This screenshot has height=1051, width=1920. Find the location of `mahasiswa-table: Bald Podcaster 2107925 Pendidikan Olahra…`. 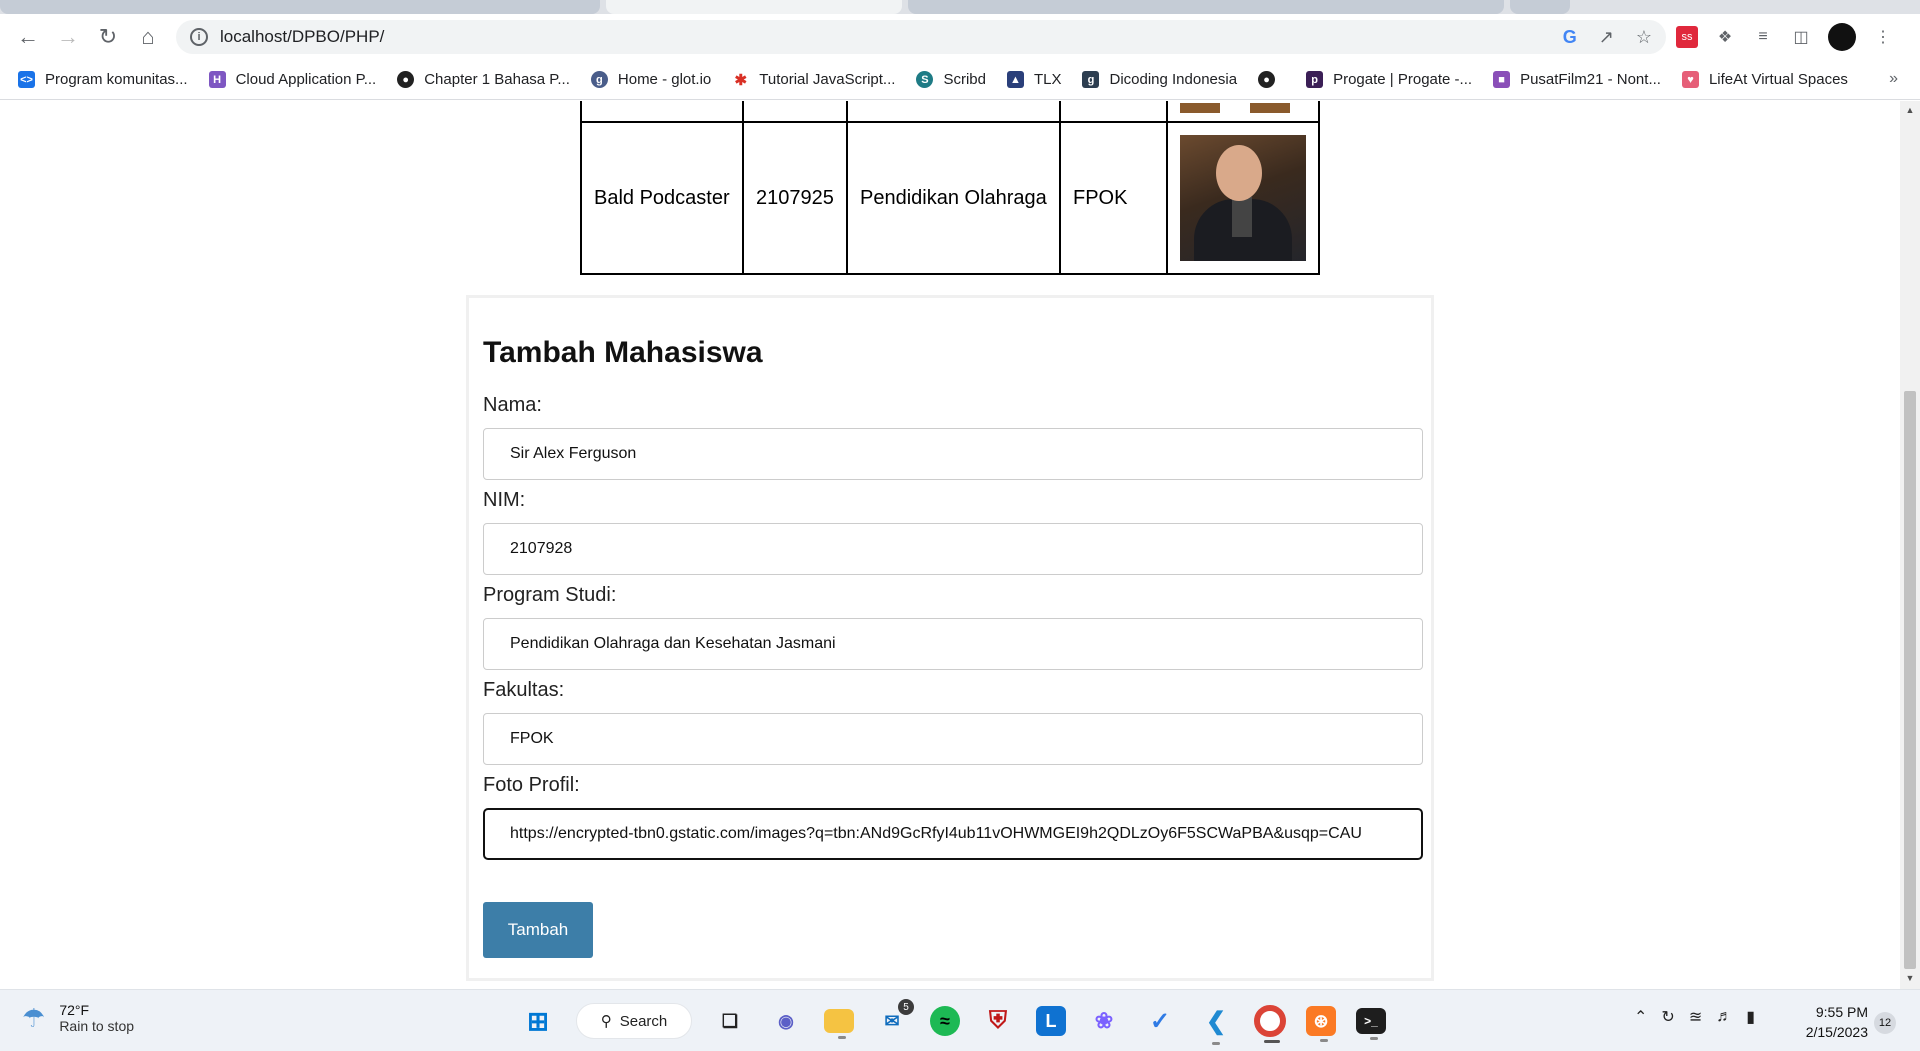

mahasiswa-table: Bald Podcaster 2107925 Pendidikan Olahra… is located at coordinates (950, 188).